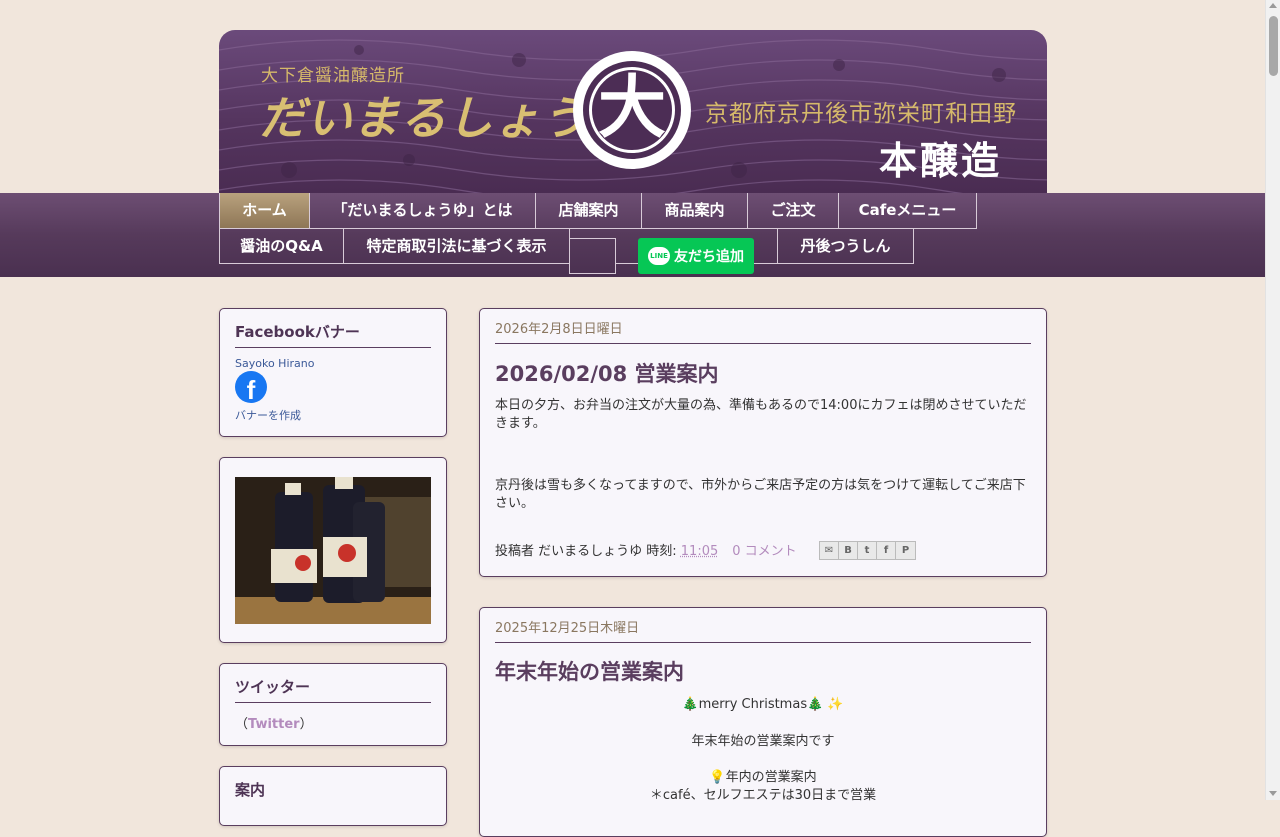 The width and height of the screenshot is (1280, 837). I want to click on scrollbar-thumb, so click(1273, 46).